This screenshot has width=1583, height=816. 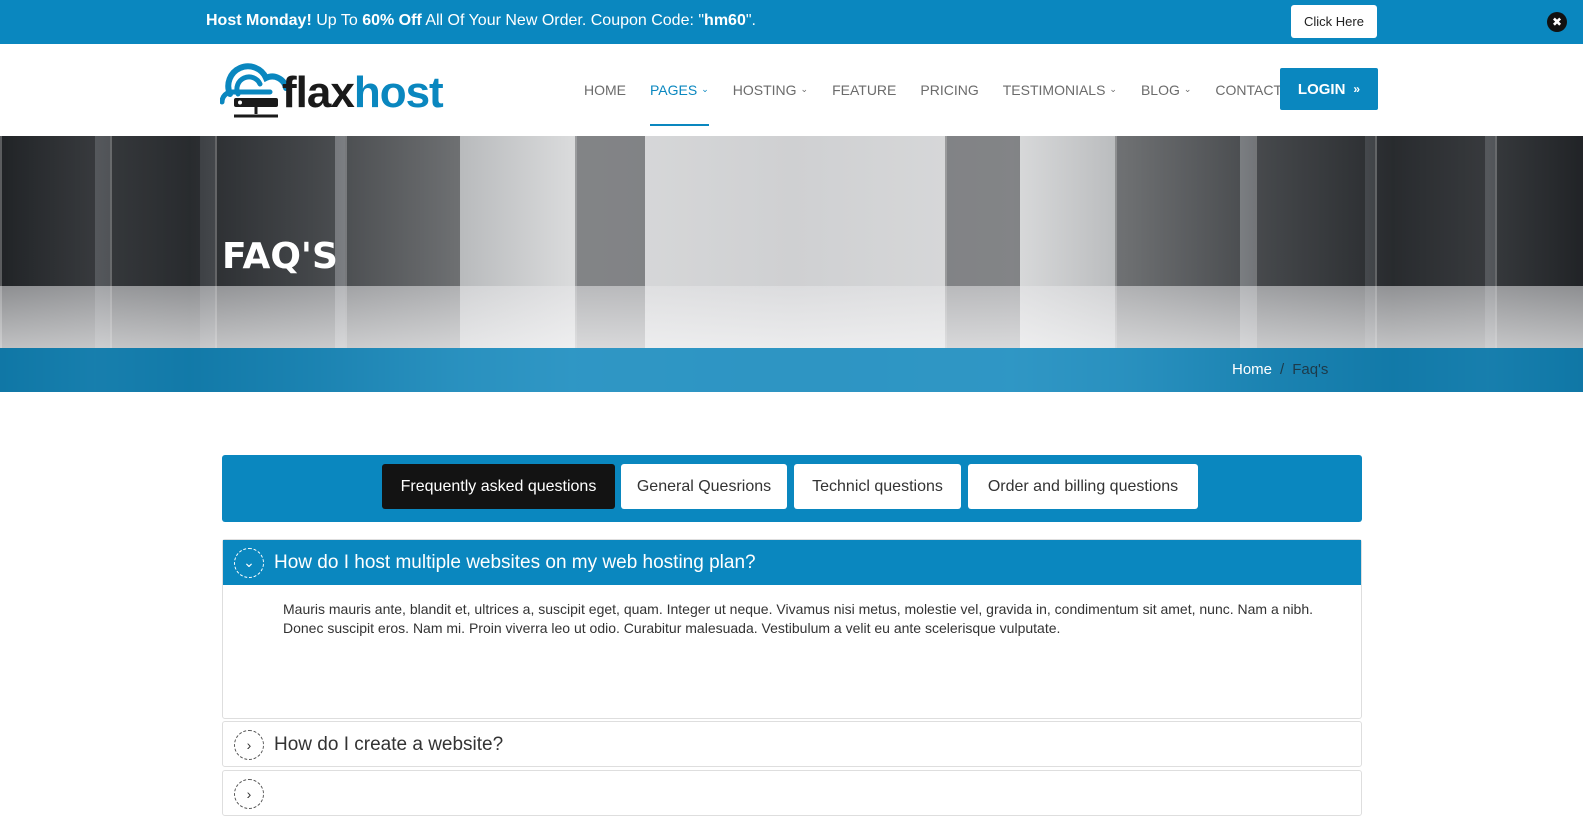 I want to click on nav-feature-label: FEATURE, so click(x=864, y=90).